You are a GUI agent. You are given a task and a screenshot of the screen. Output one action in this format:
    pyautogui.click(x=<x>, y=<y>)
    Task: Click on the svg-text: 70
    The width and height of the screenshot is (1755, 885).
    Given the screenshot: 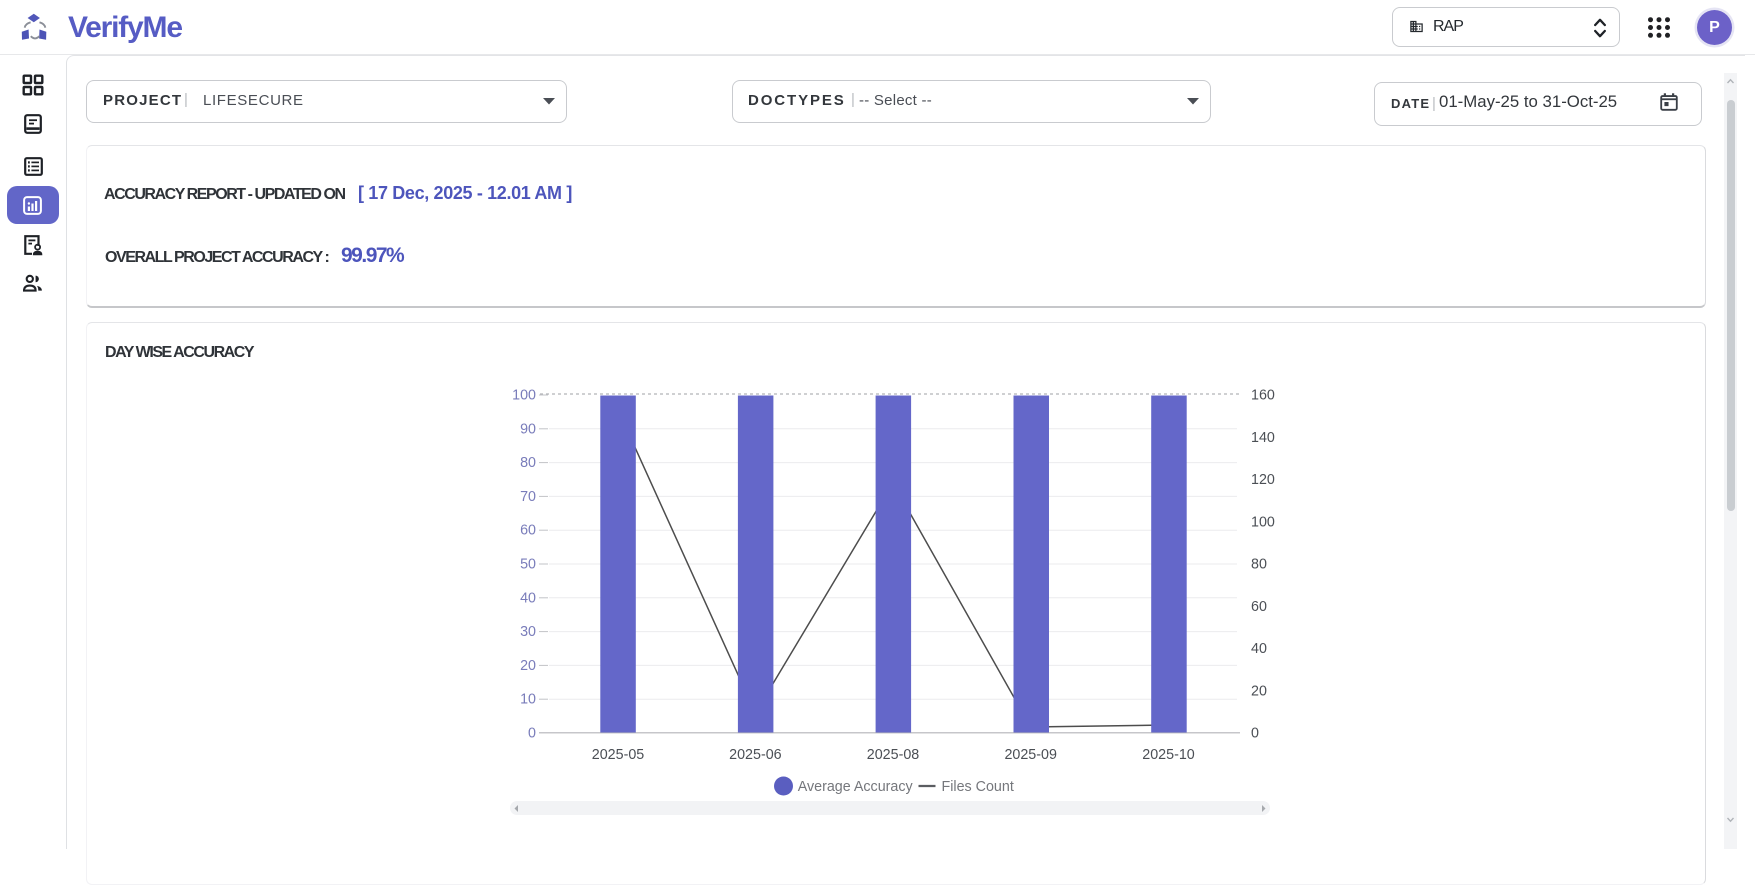 What is the action you would take?
    pyautogui.click(x=528, y=497)
    